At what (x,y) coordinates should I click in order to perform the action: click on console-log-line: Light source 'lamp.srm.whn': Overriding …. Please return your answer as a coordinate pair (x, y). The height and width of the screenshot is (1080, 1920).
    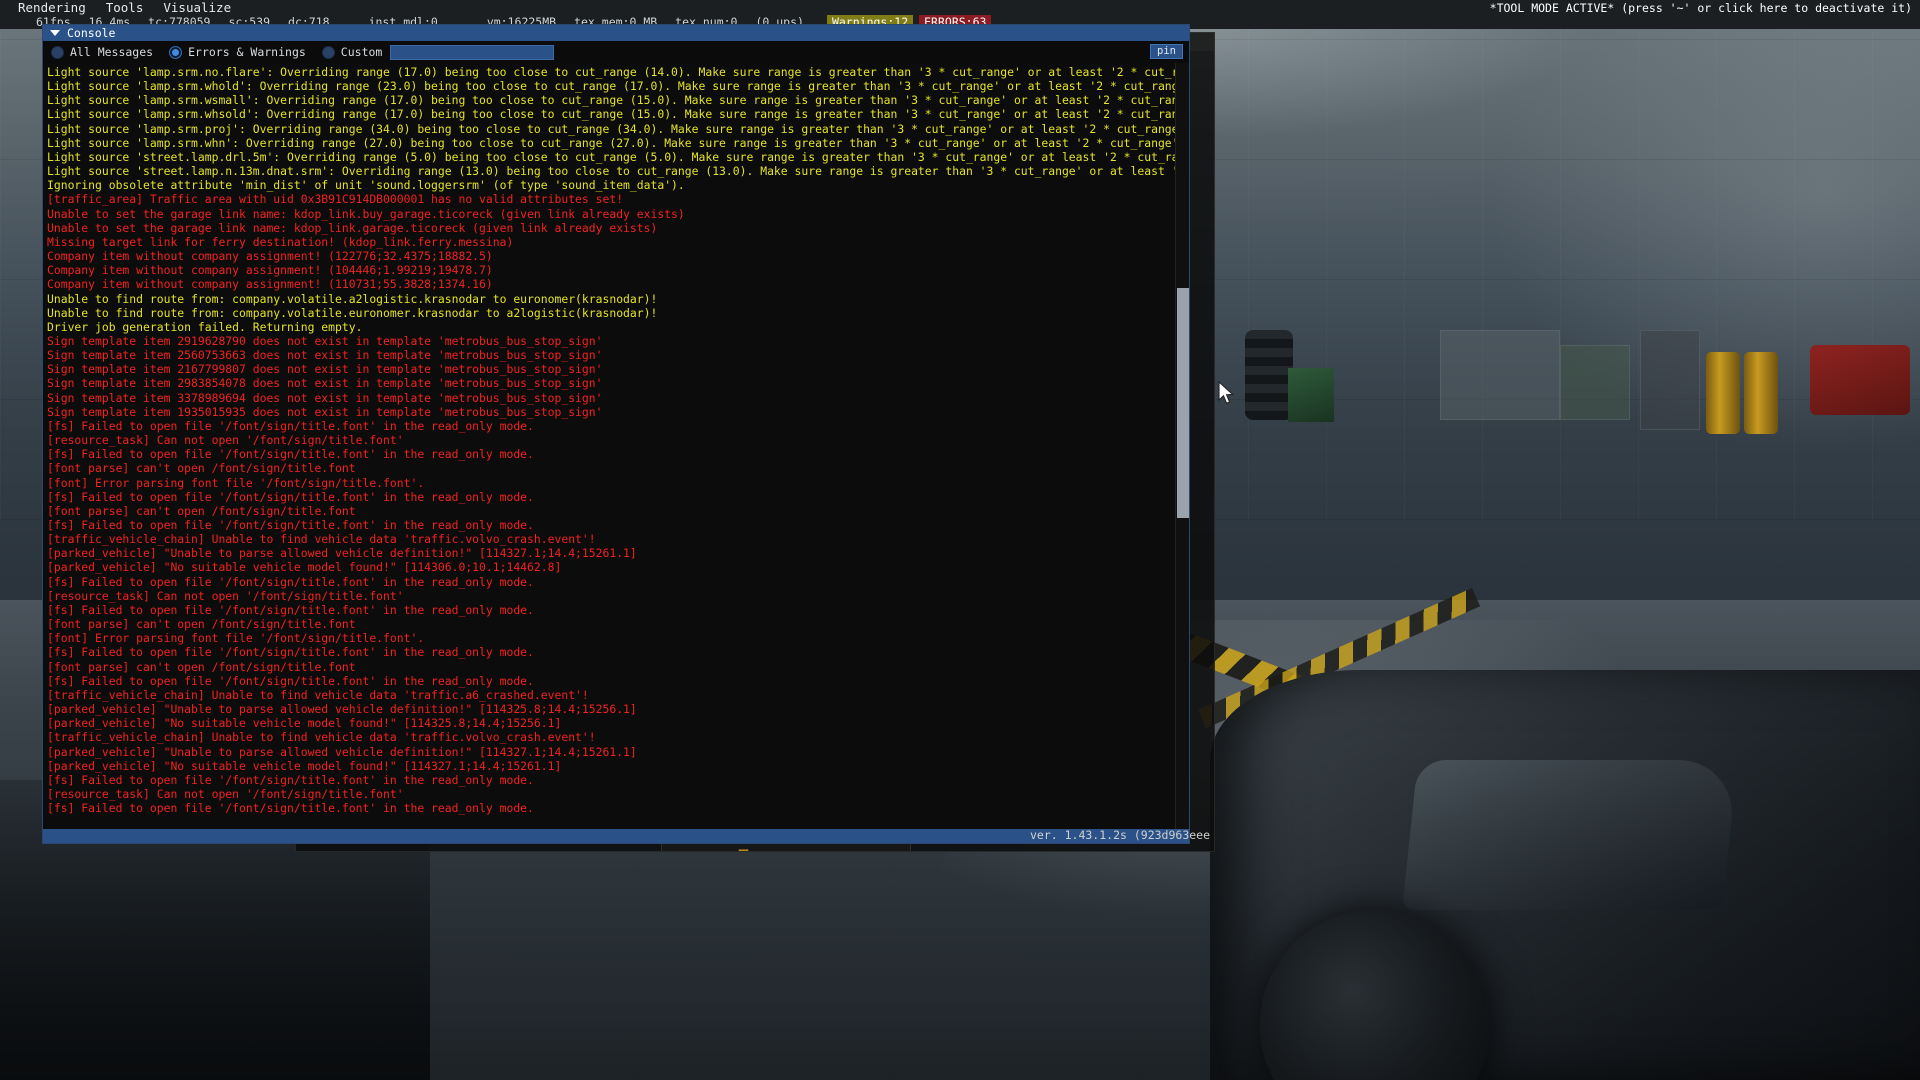
    Looking at the image, I should click on (618, 142).